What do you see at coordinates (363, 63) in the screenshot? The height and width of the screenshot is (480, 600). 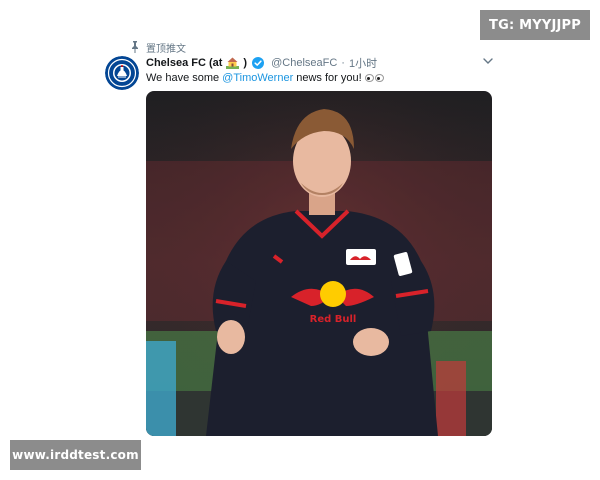 I see `timestamp: 1小时` at bounding box center [363, 63].